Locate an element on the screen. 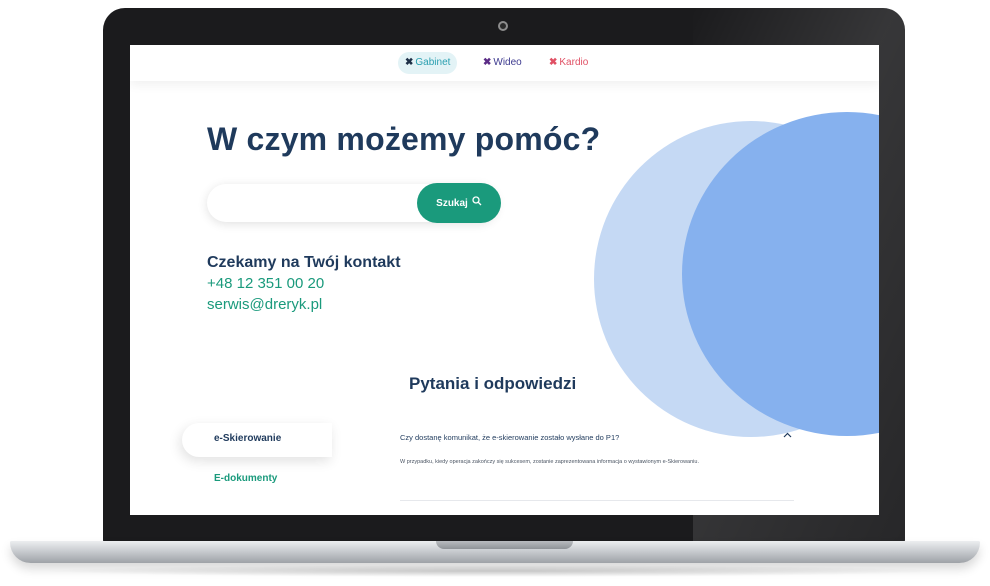 The width and height of the screenshot is (990, 586). search-input is located at coordinates (319, 204).